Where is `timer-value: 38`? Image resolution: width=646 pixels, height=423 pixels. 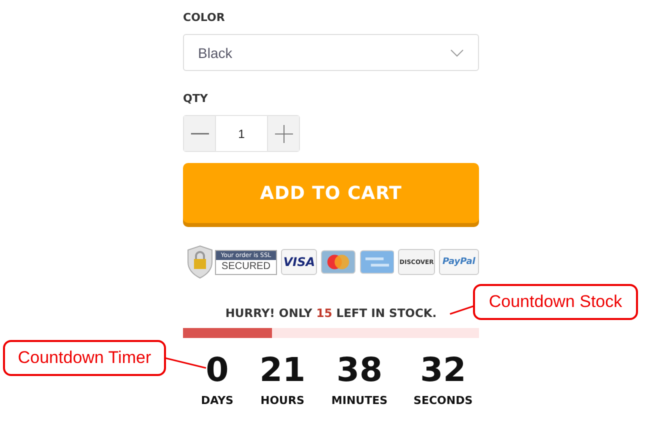
timer-value: 38 is located at coordinates (359, 370).